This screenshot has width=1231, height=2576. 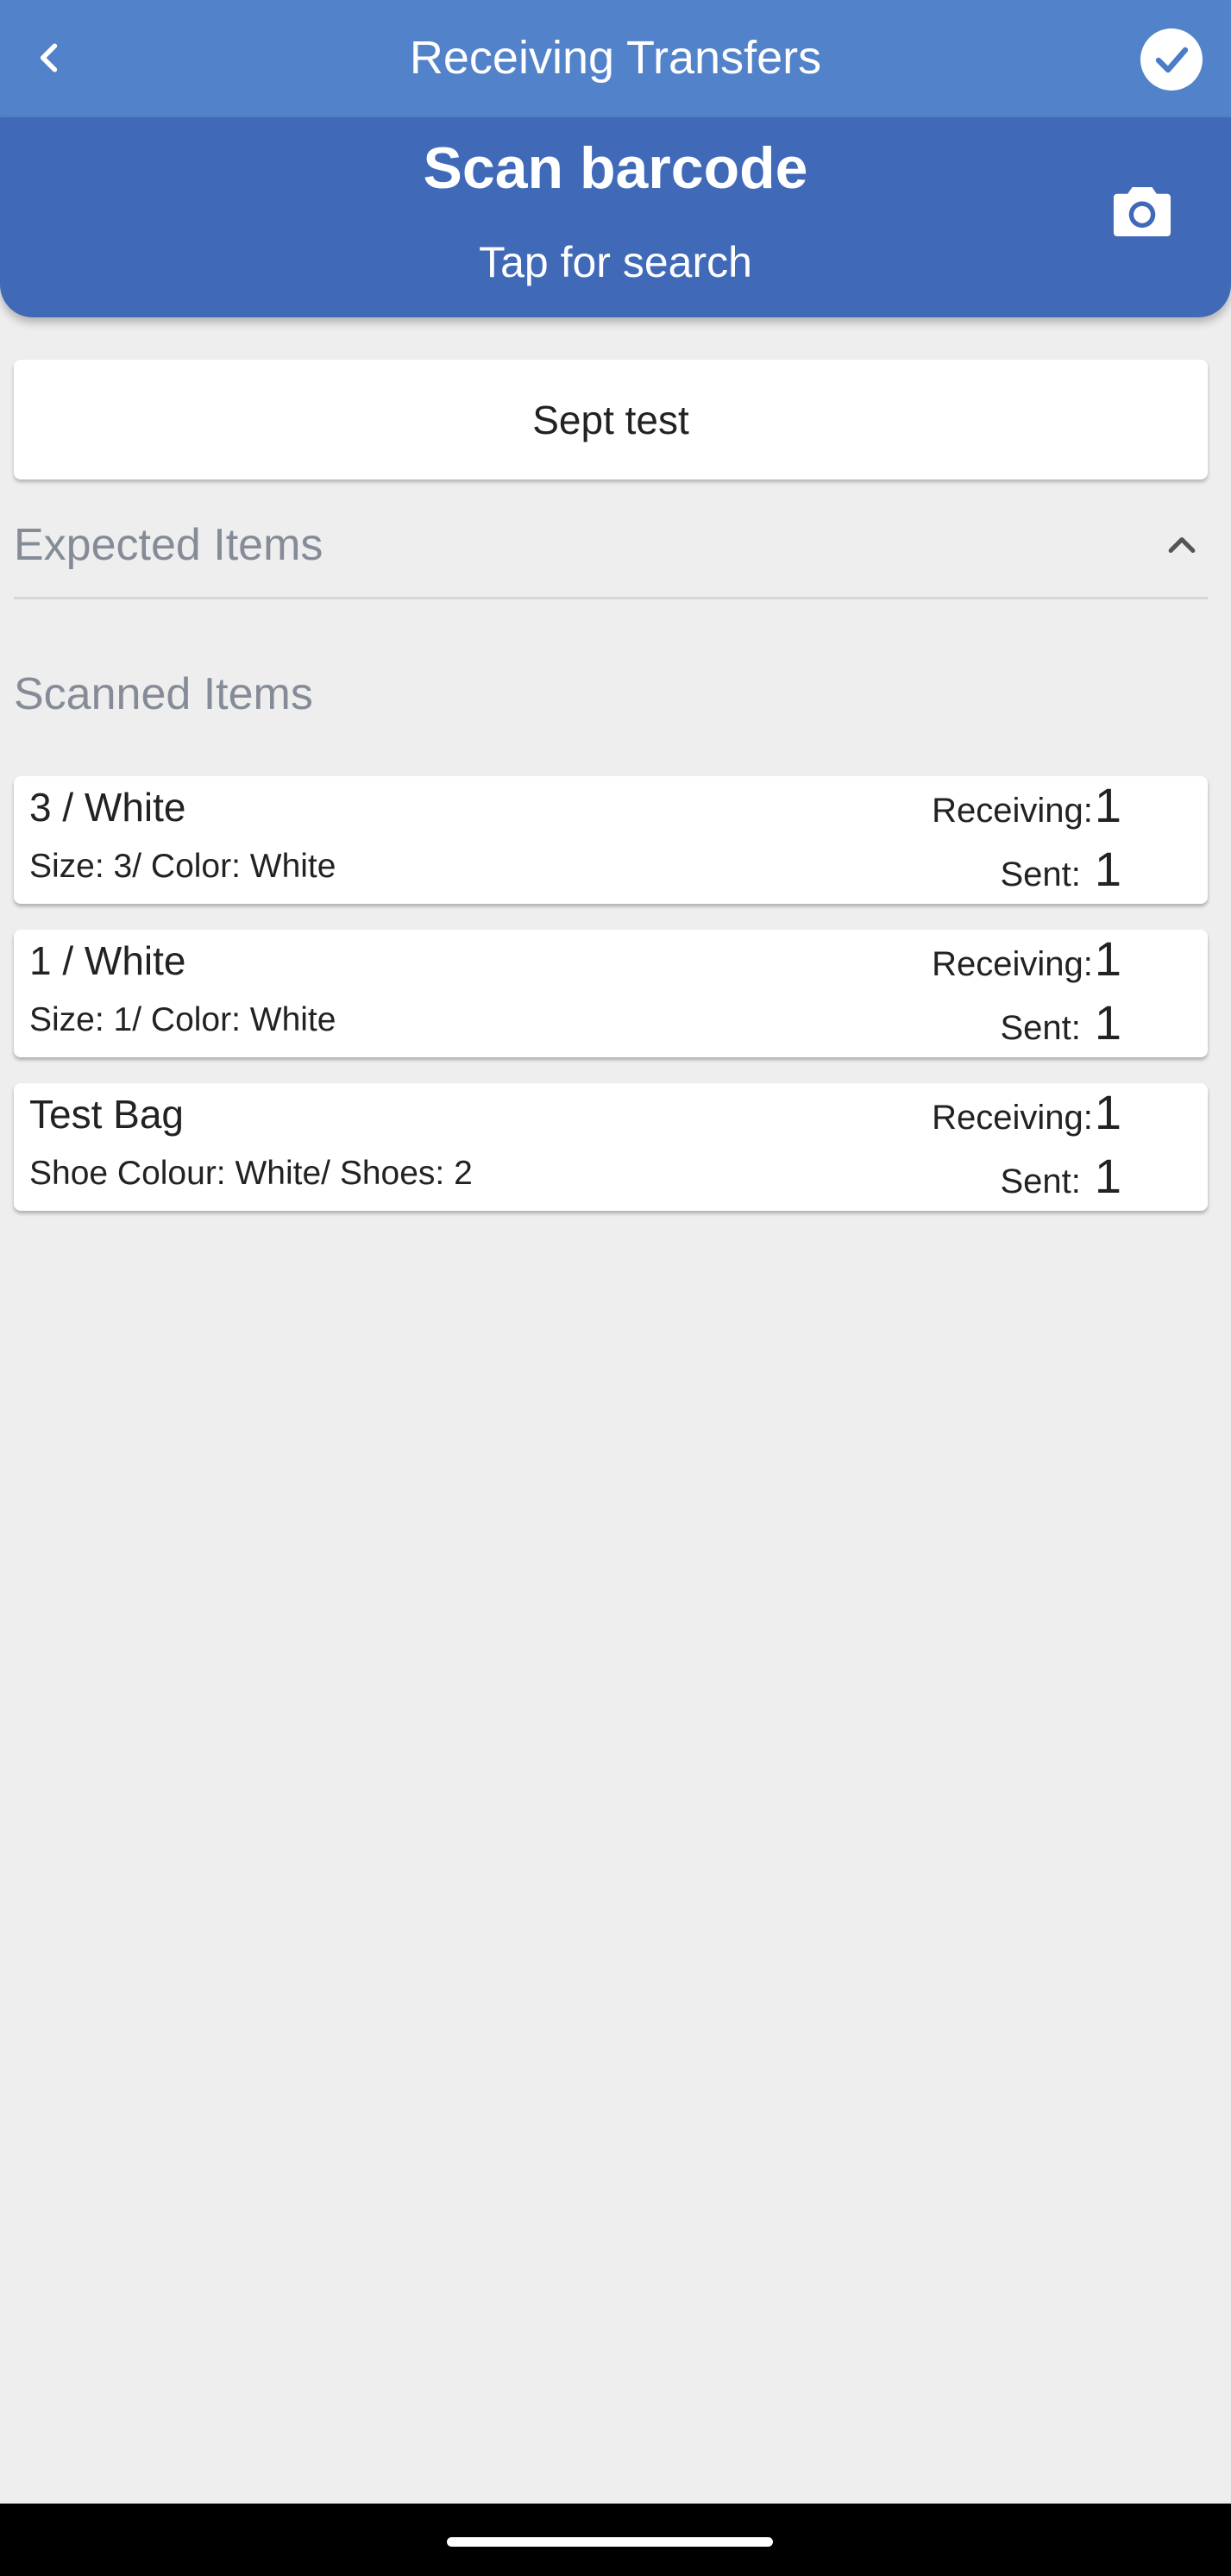 What do you see at coordinates (106, 1114) in the screenshot?
I see `item-name: Test Bag` at bounding box center [106, 1114].